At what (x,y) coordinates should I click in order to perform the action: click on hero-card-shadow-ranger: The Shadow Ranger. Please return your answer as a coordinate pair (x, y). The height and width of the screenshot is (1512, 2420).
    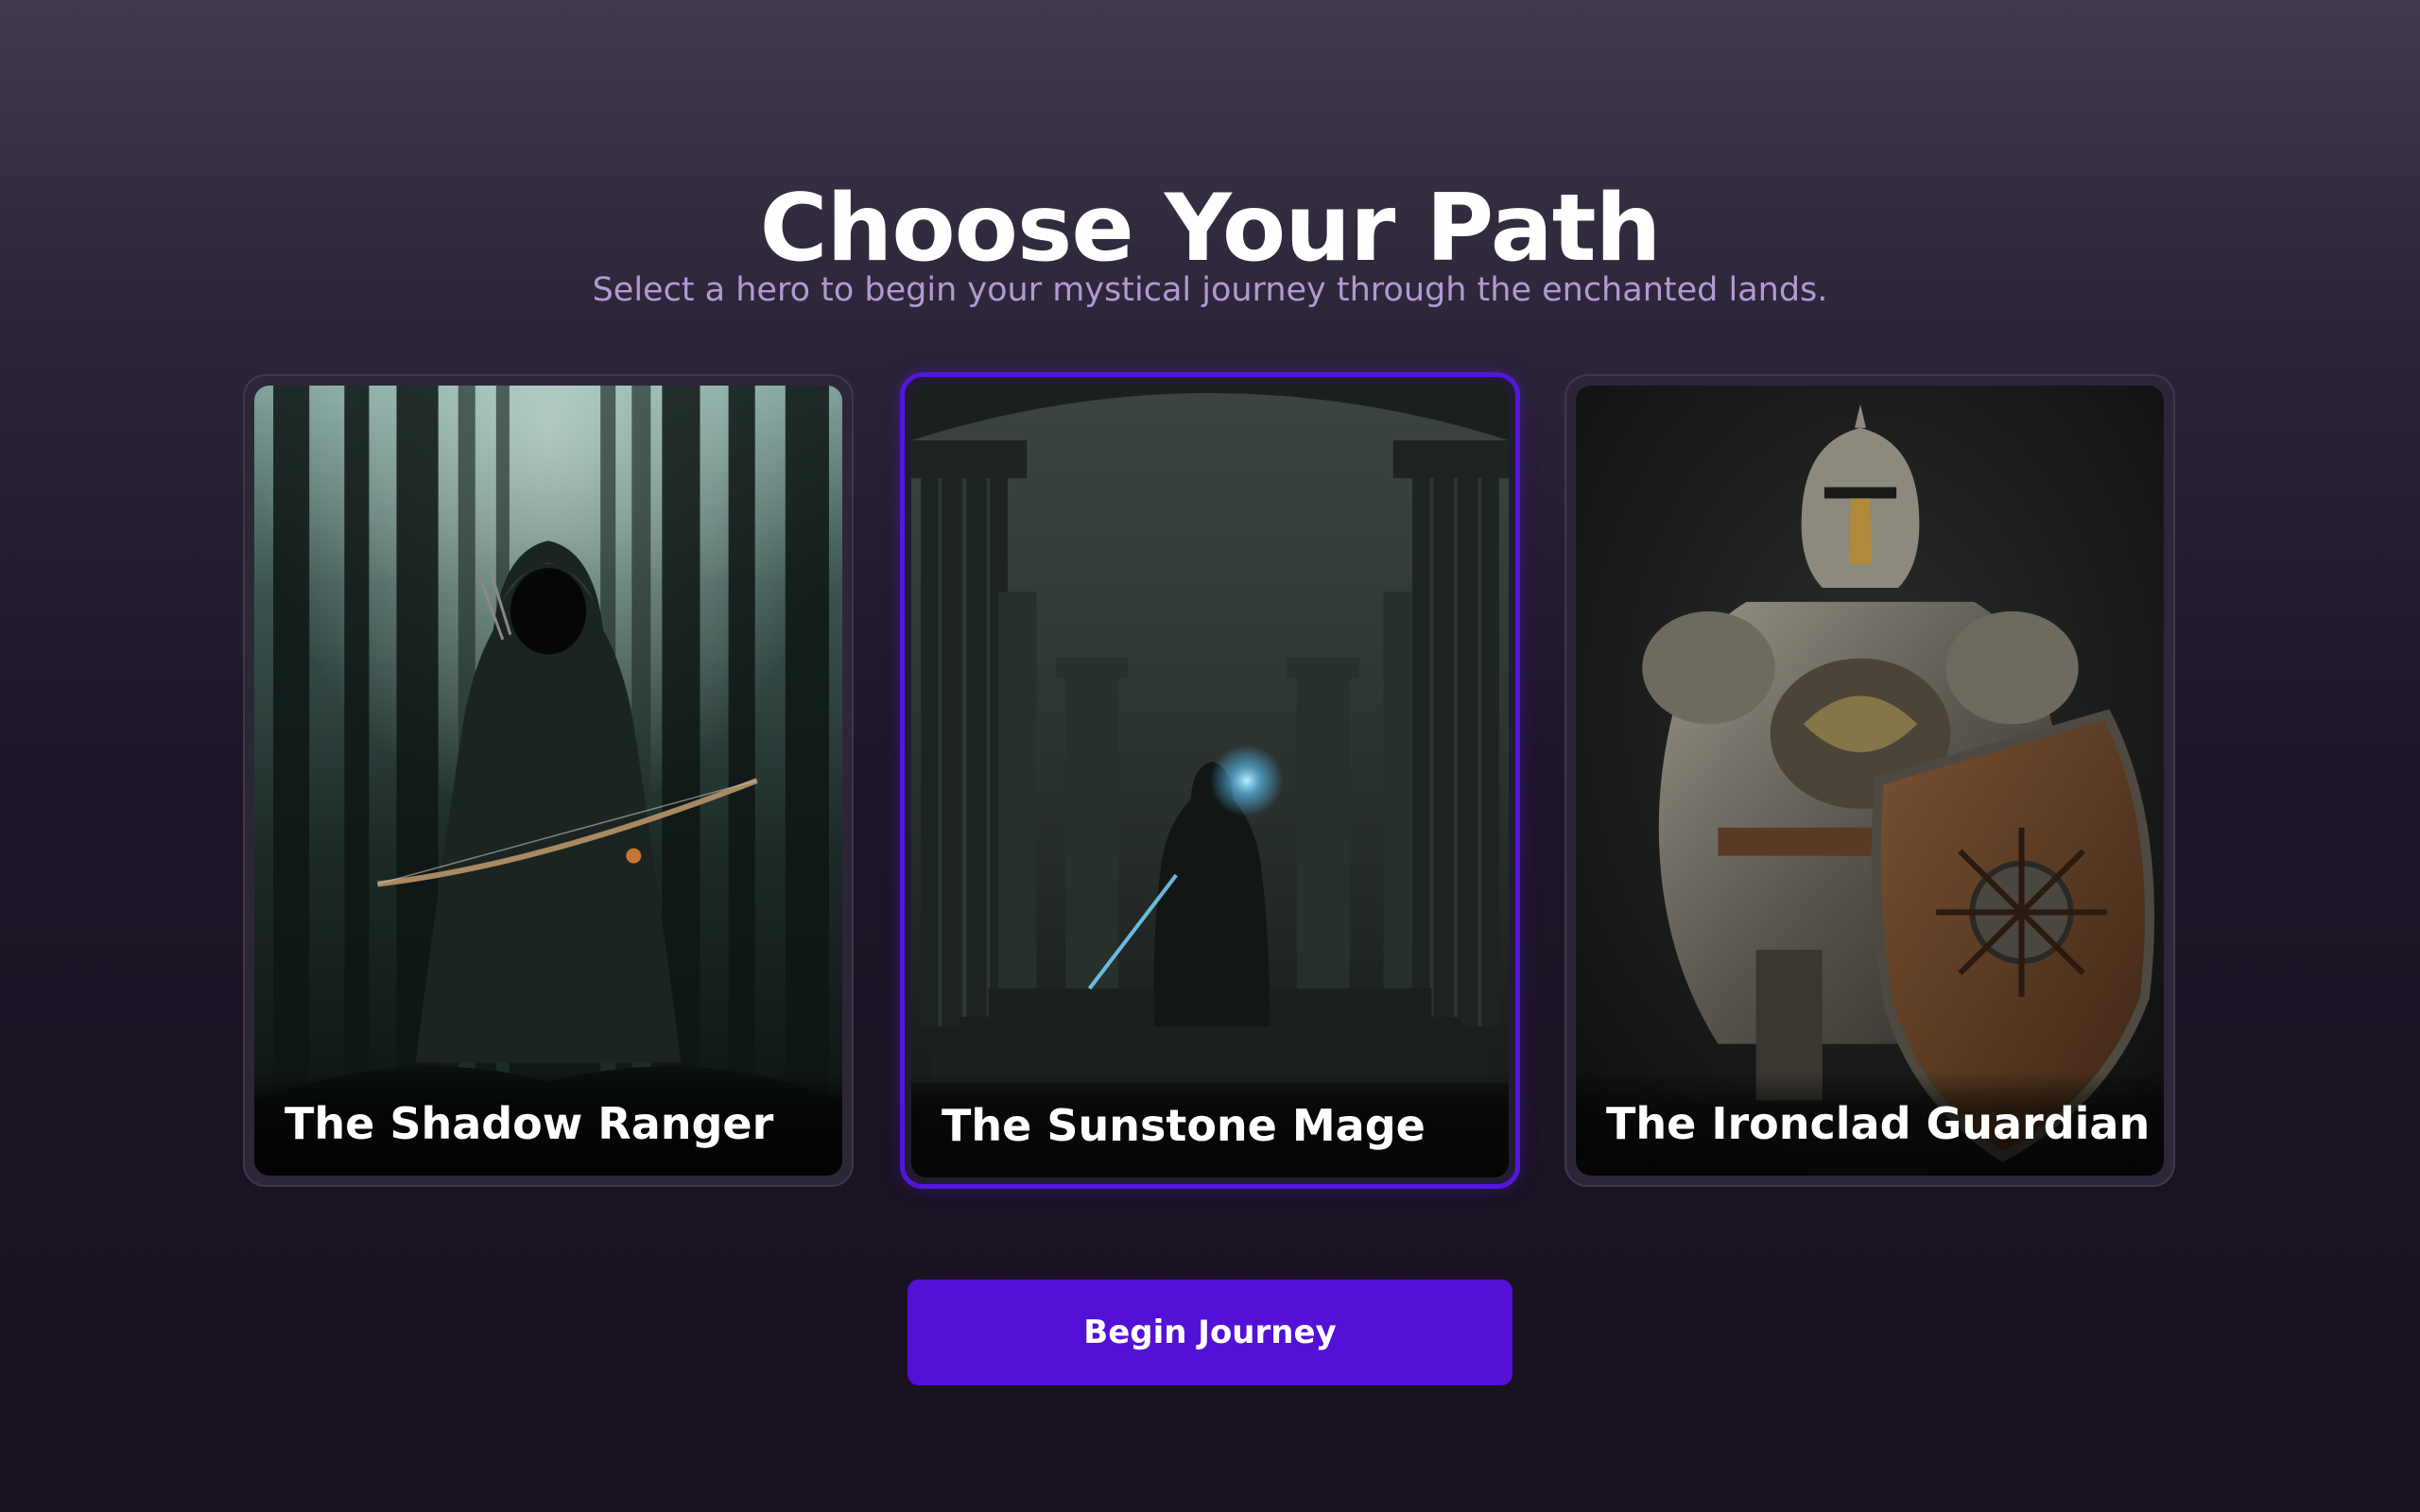
    Looking at the image, I should click on (548, 780).